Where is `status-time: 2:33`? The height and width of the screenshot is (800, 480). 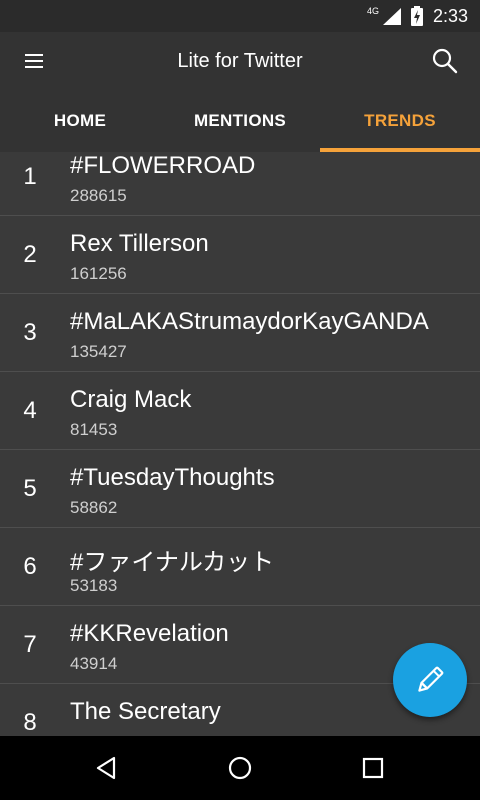
status-time: 2:33 is located at coordinates (450, 15).